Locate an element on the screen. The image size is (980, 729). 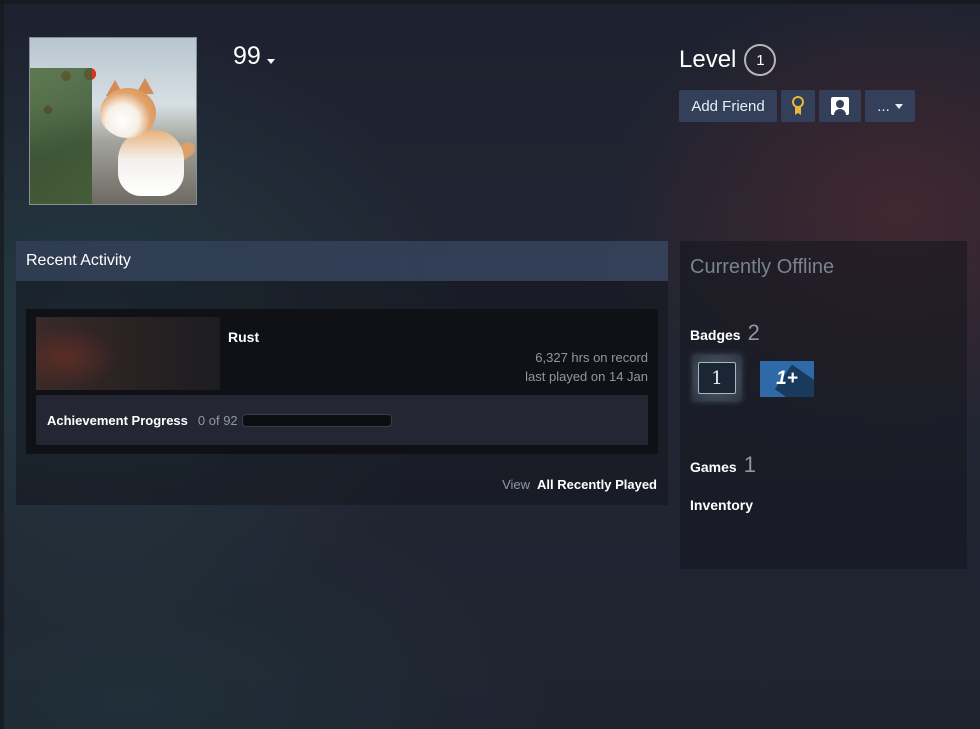
badges-section-link: Badges 2 is located at coordinates (725, 333).